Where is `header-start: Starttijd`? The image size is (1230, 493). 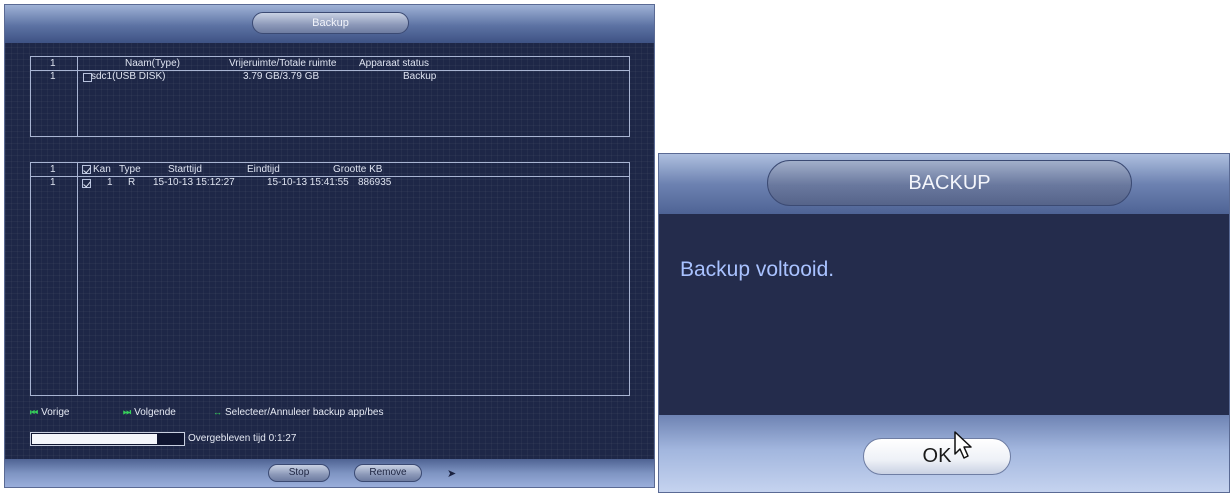
header-start: Starttijd is located at coordinates (185, 169).